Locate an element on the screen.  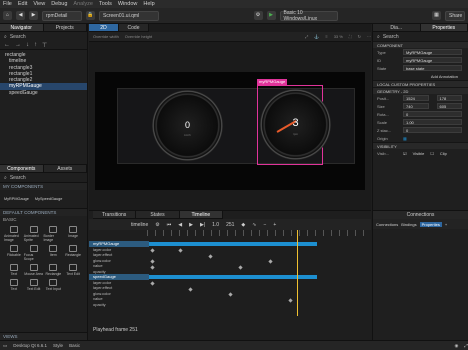
track-property: opacity is located at coordinates (119, 305).